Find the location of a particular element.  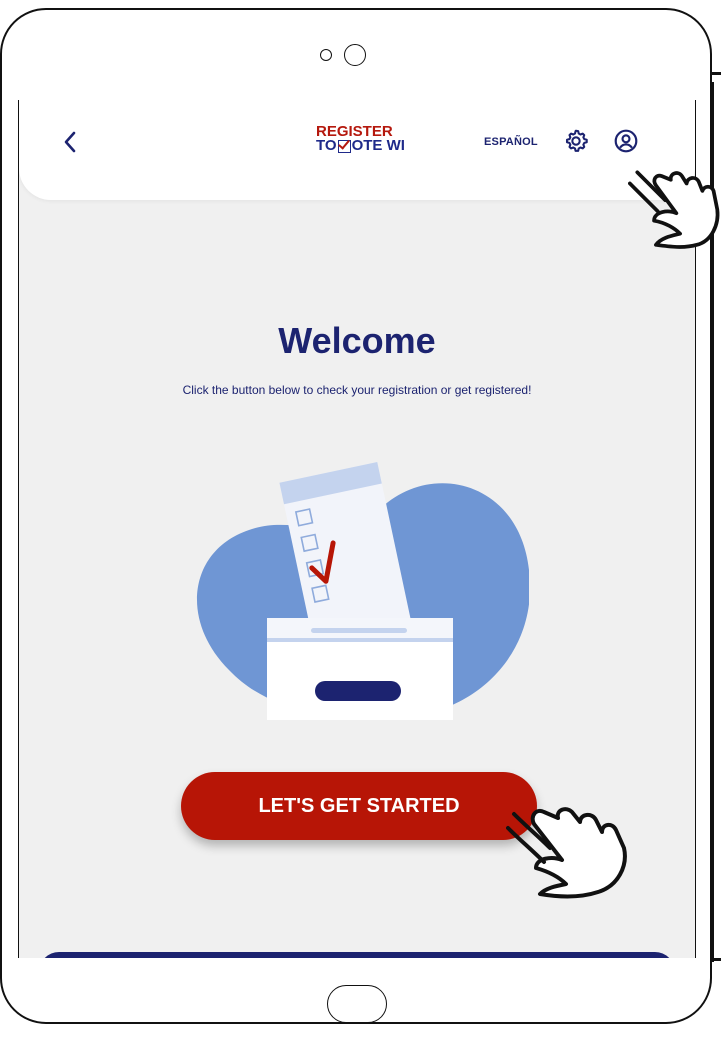

get-started-button: LET'S GET STARTED is located at coordinates (359, 806).